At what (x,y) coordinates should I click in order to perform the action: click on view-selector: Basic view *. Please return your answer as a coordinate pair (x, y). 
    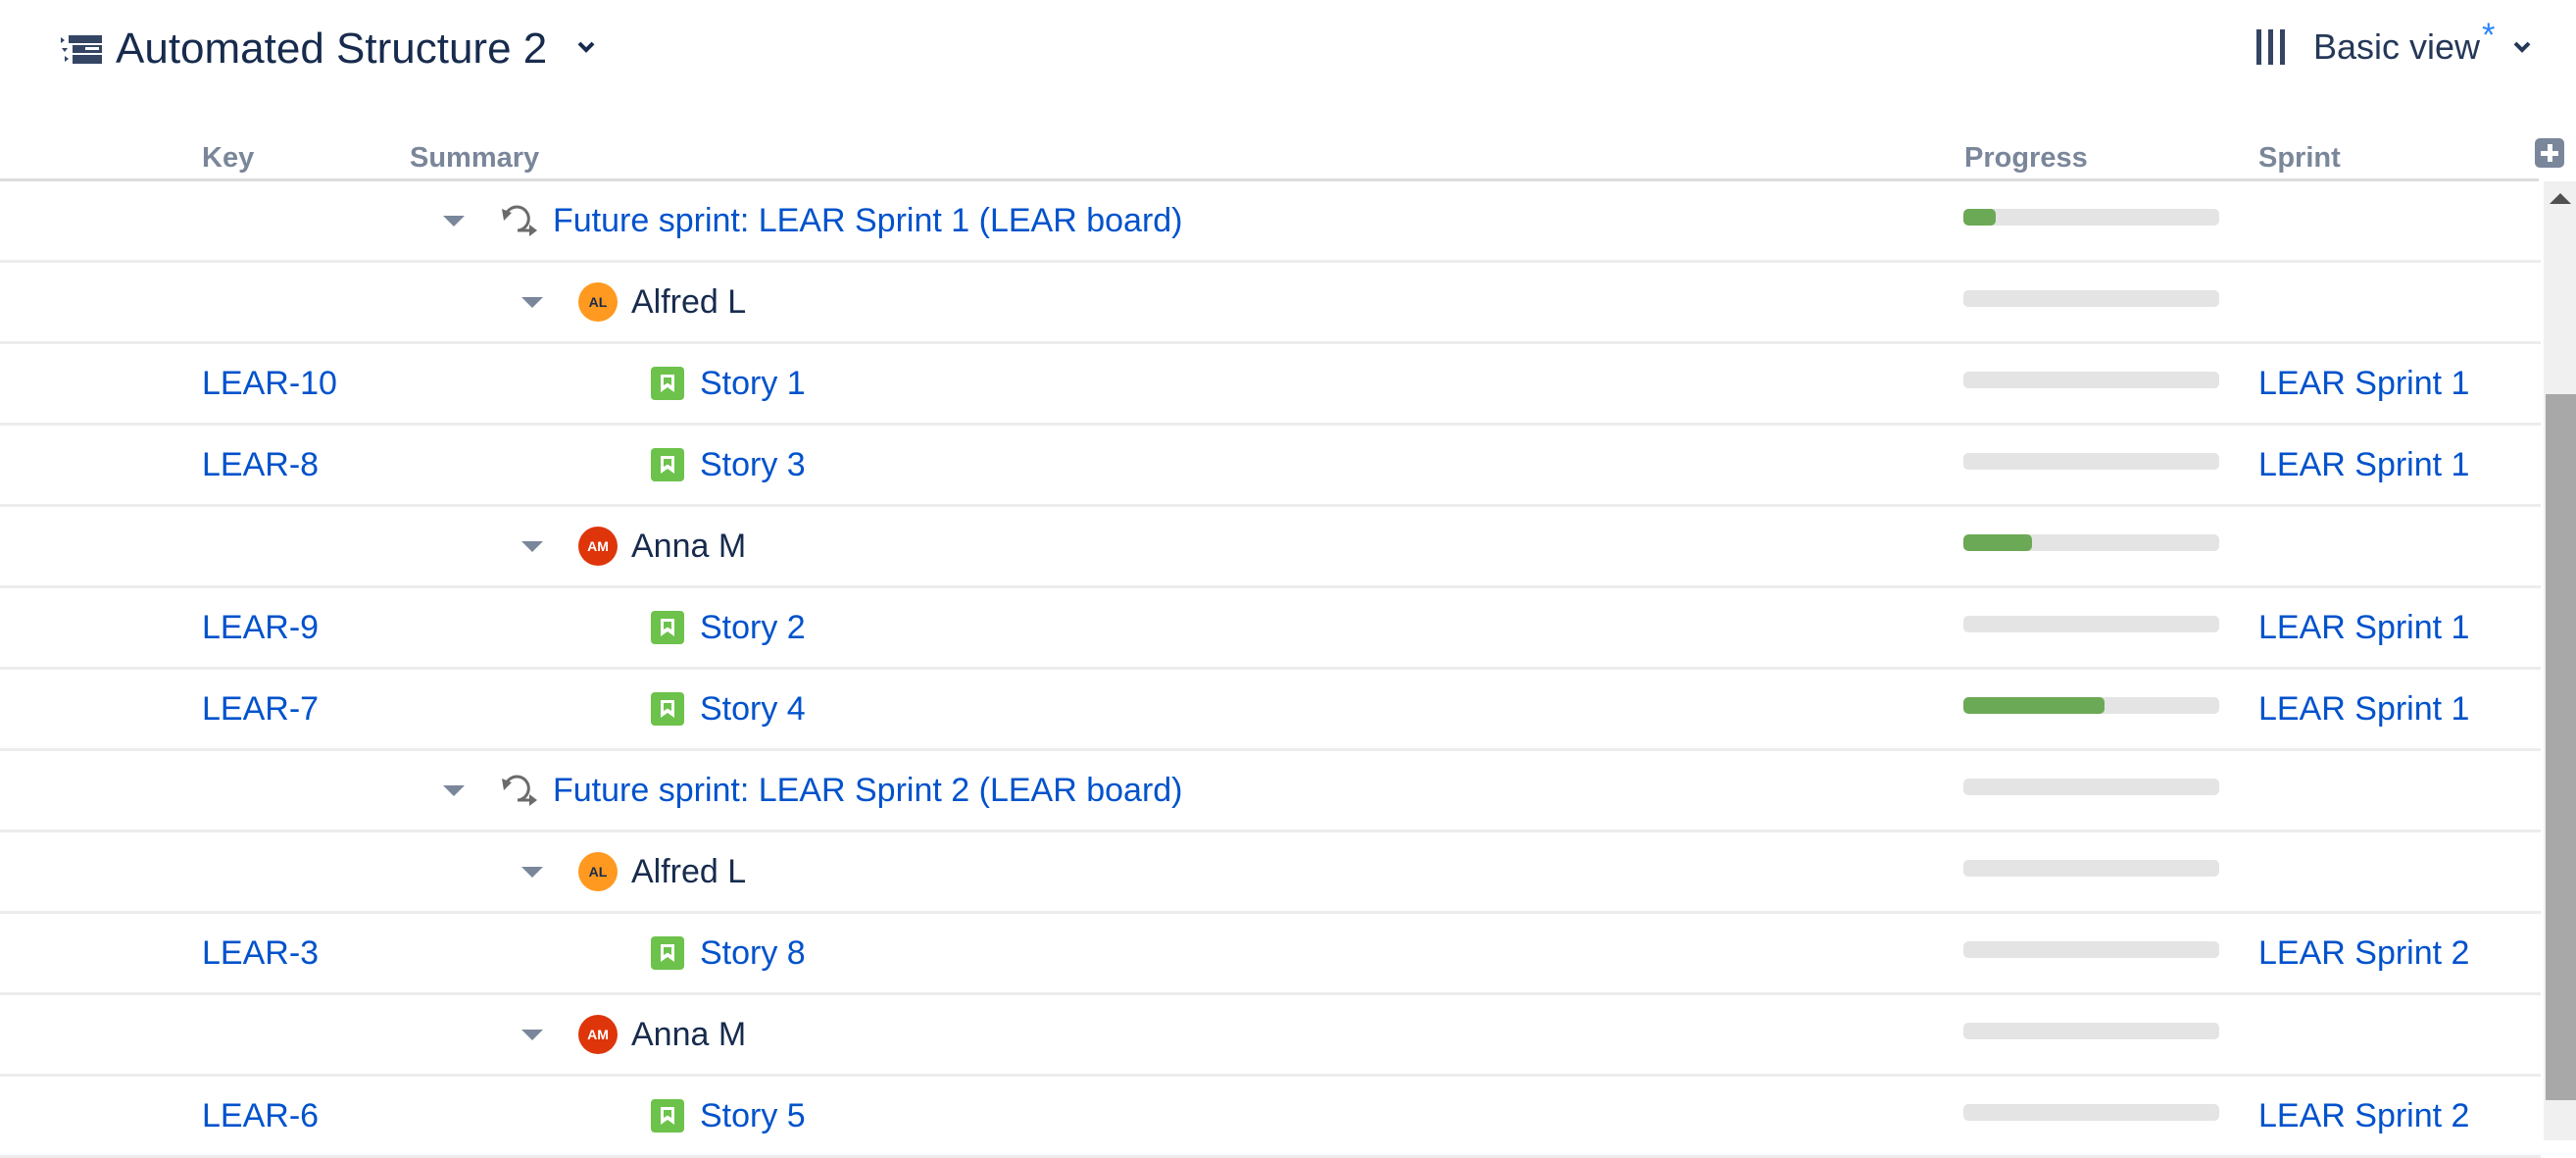
    Looking at the image, I should click on (2394, 45).